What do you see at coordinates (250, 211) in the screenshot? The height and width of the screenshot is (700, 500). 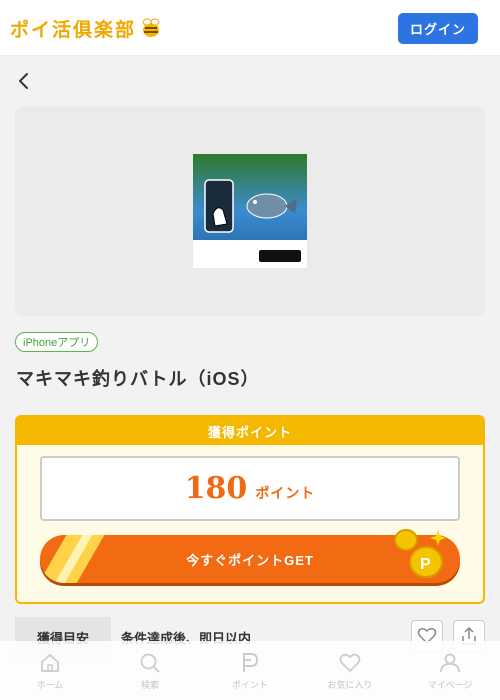 I see `app-banner-image` at bounding box center [250, 211].